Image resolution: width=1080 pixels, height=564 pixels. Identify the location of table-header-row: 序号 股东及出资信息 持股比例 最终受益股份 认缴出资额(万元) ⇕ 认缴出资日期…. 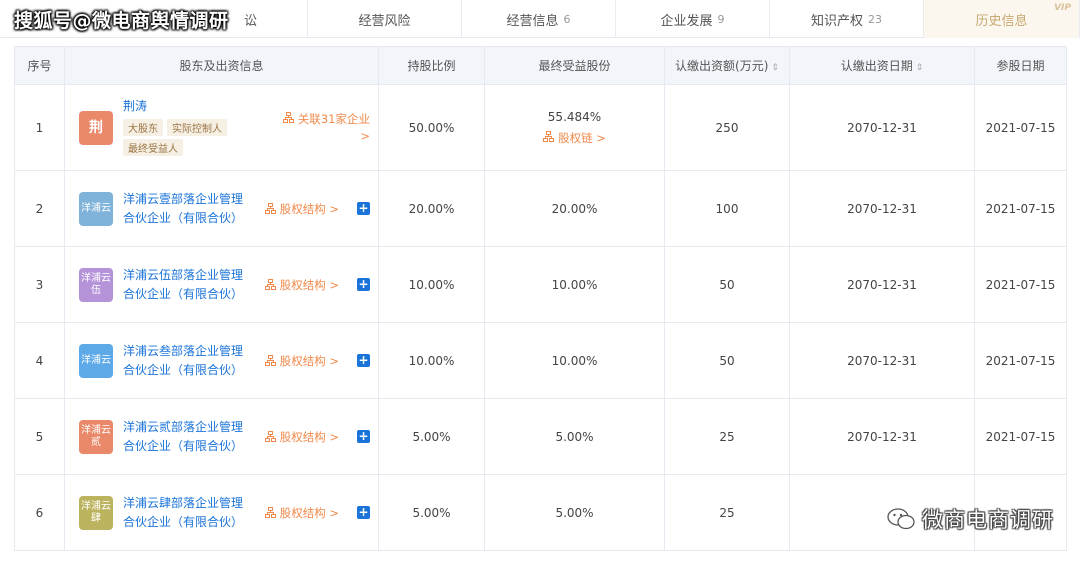
(540, 65).